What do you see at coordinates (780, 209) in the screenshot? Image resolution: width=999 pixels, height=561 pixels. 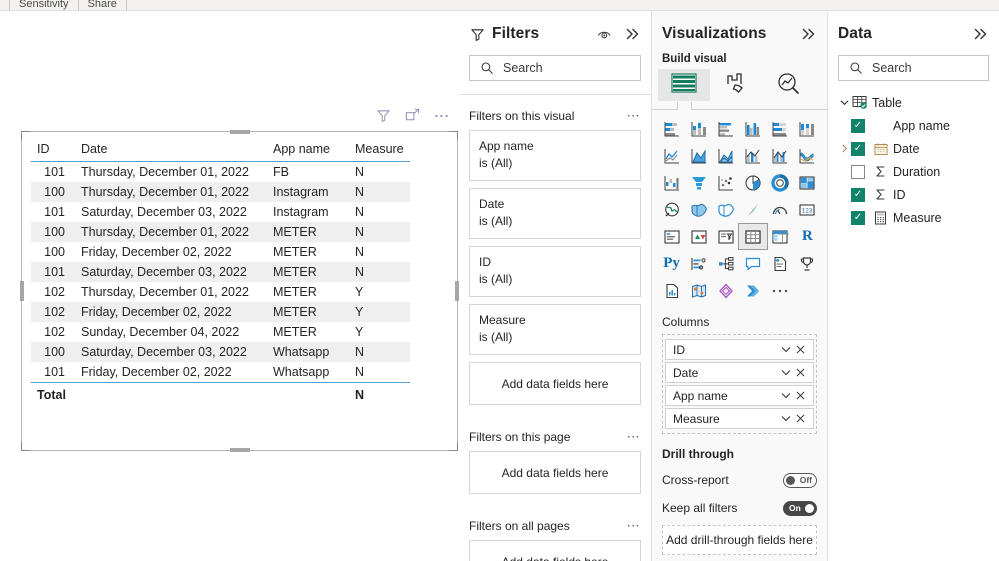 I see `viz-gauge-chart-icon` at bounding box center [780, 209].